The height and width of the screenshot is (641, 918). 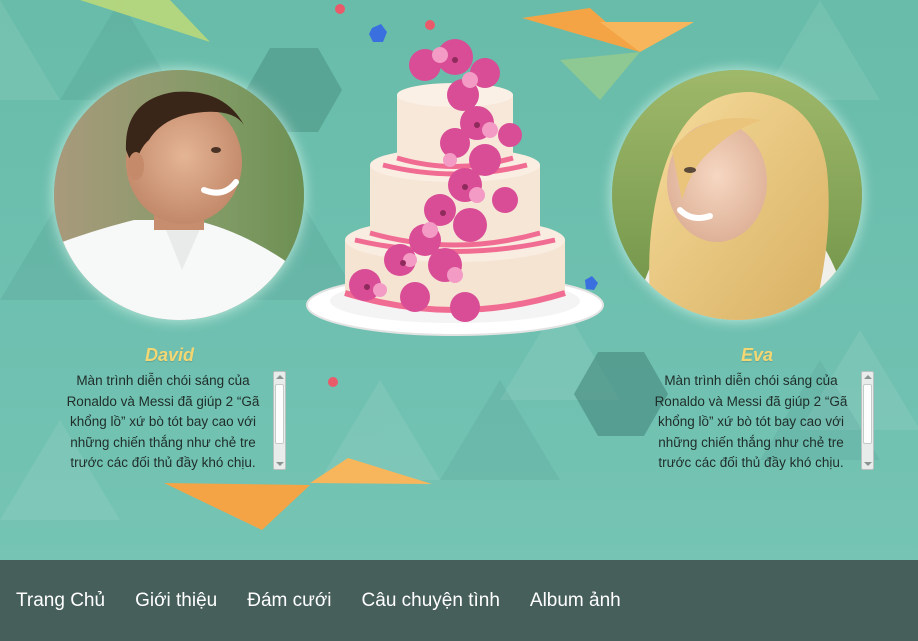 What do you see at coordinates (289, 601) in the screenshot?
I see `nav-item-wedding: Đám cưới` at bounding box center [289, 601].